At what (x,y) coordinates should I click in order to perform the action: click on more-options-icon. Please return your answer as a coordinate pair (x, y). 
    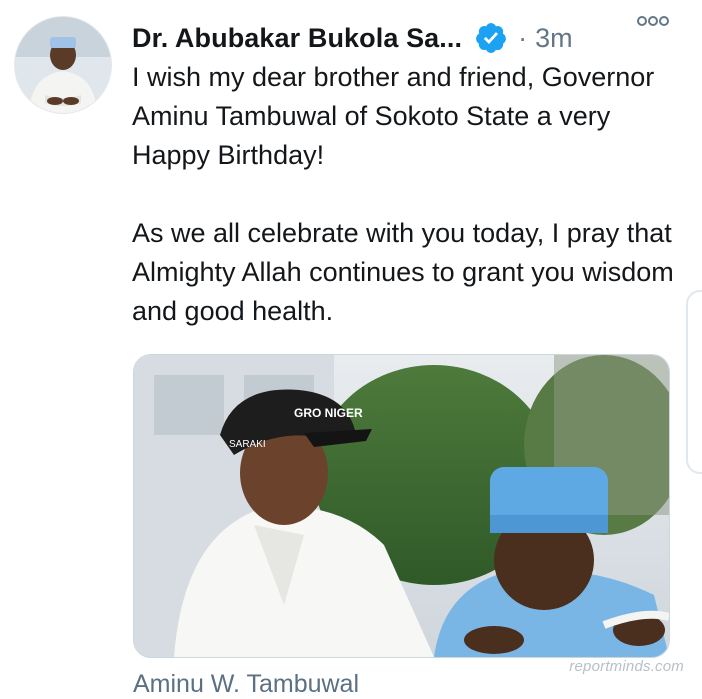
    Looking at the image, I should click on (653, 21).